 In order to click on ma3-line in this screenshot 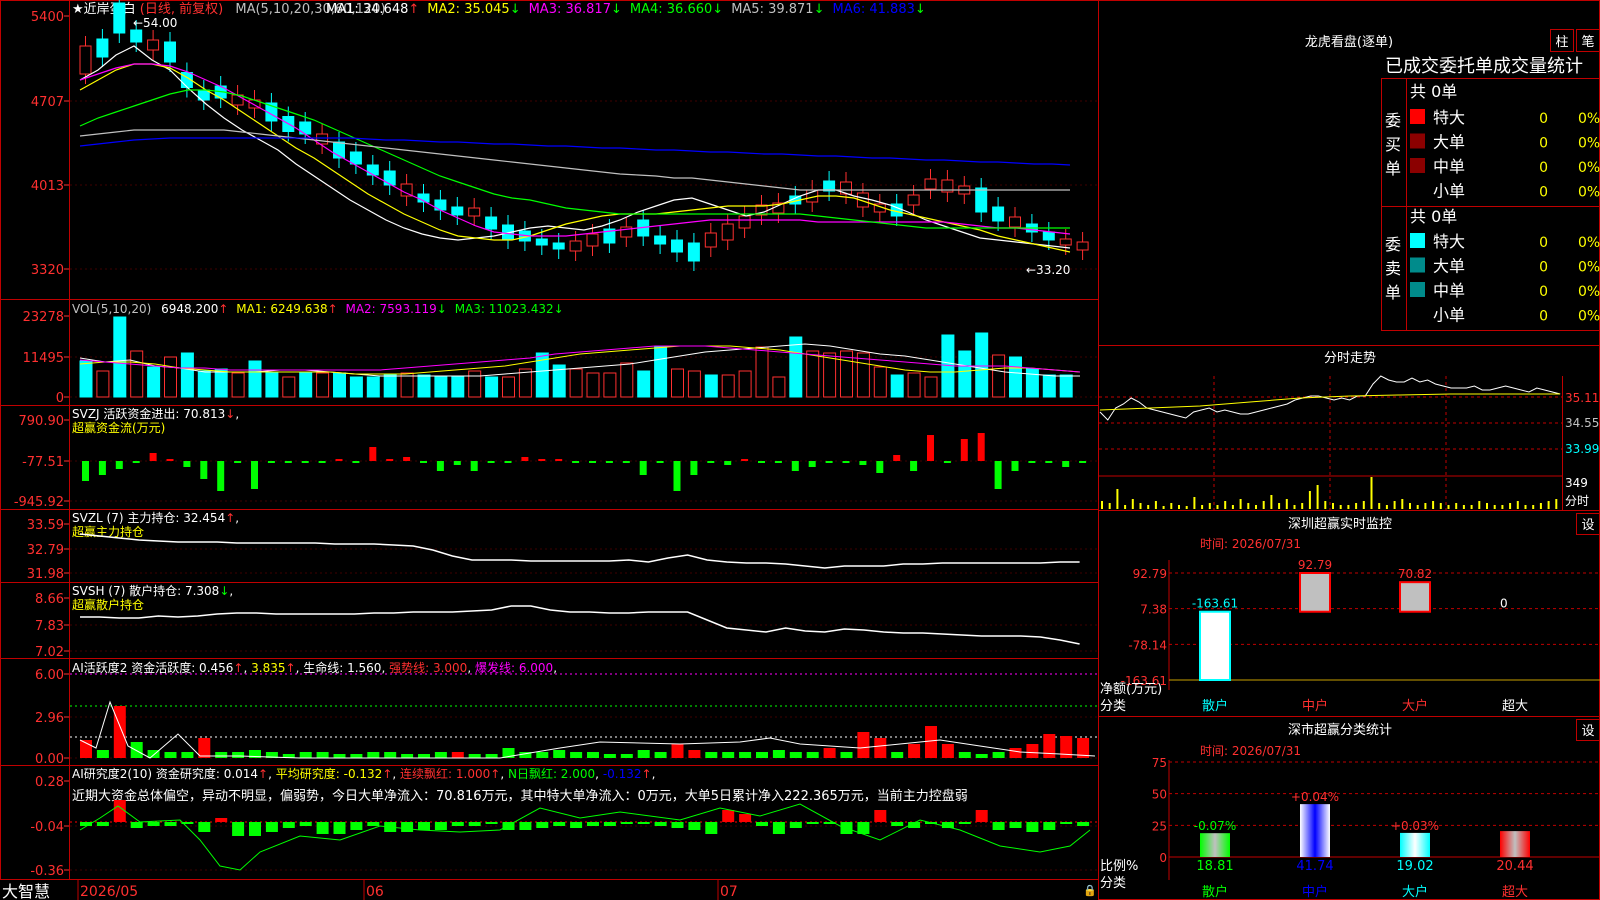, I will do `click(575, 150)`.